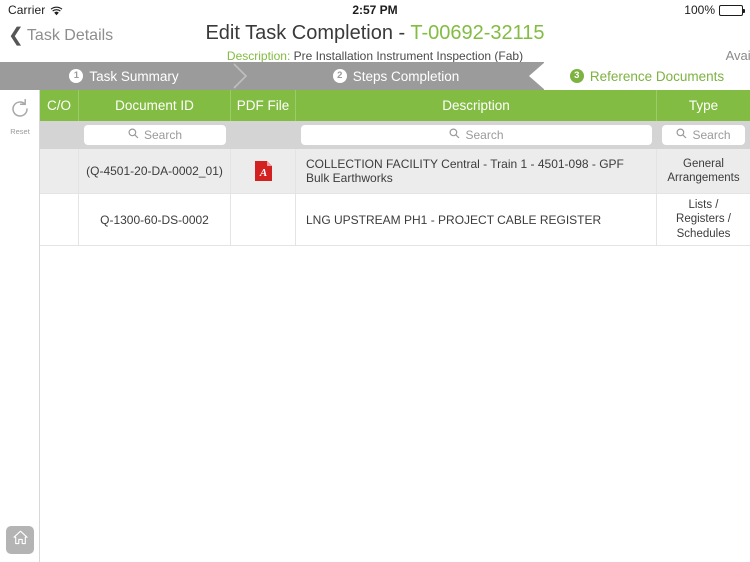 The height and width of the screenshot is (562, 750). Describe the element at coordinates (258, 56) in the screenshot. I see `description-label: Description:` at that location.